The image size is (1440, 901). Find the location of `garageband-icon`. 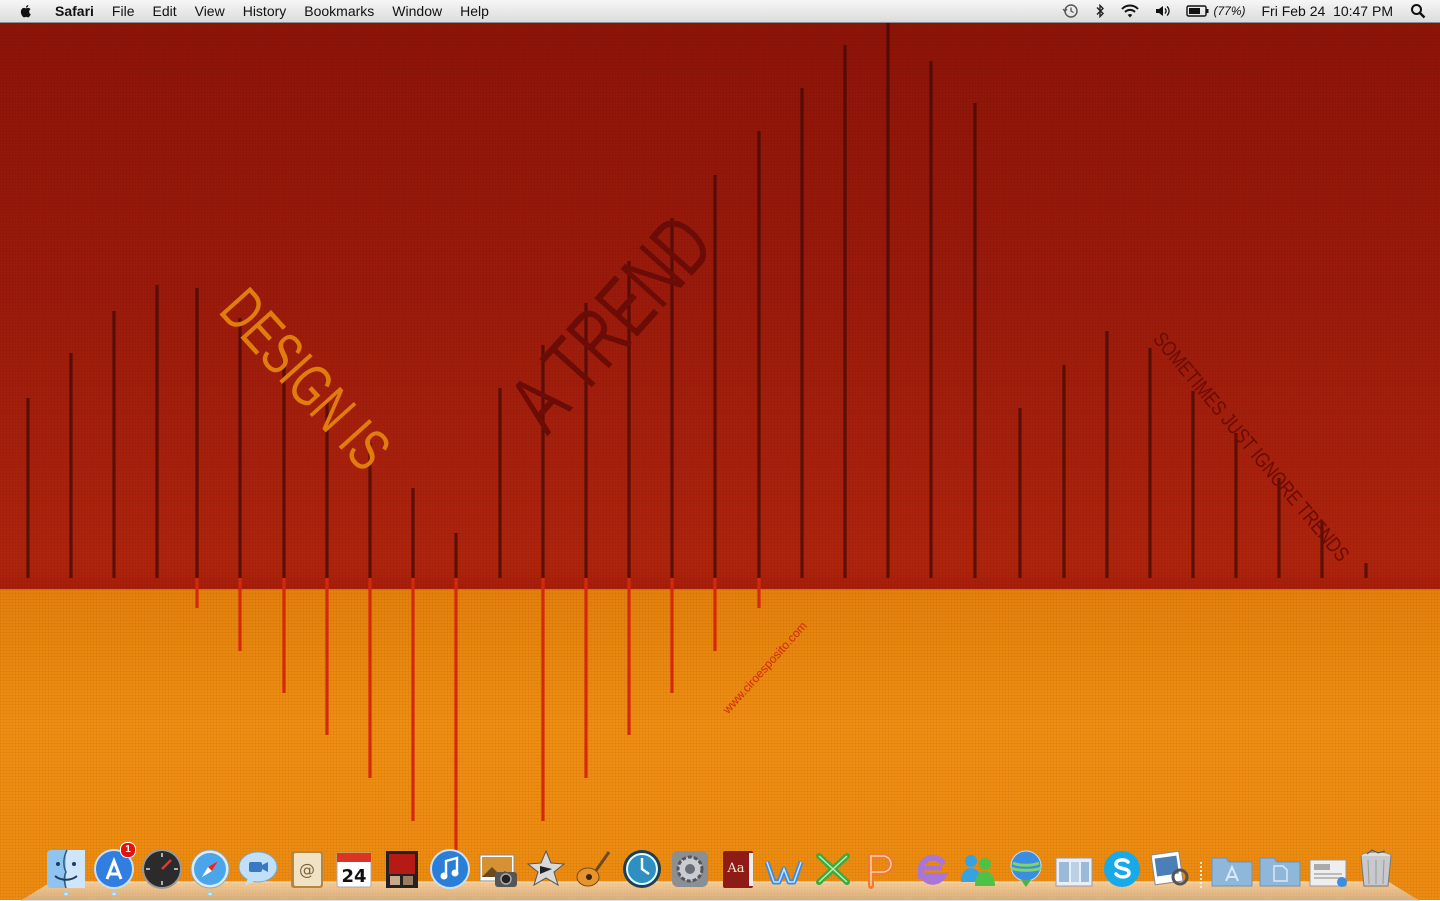

garageband-icon is located at coordinates (594, 867).